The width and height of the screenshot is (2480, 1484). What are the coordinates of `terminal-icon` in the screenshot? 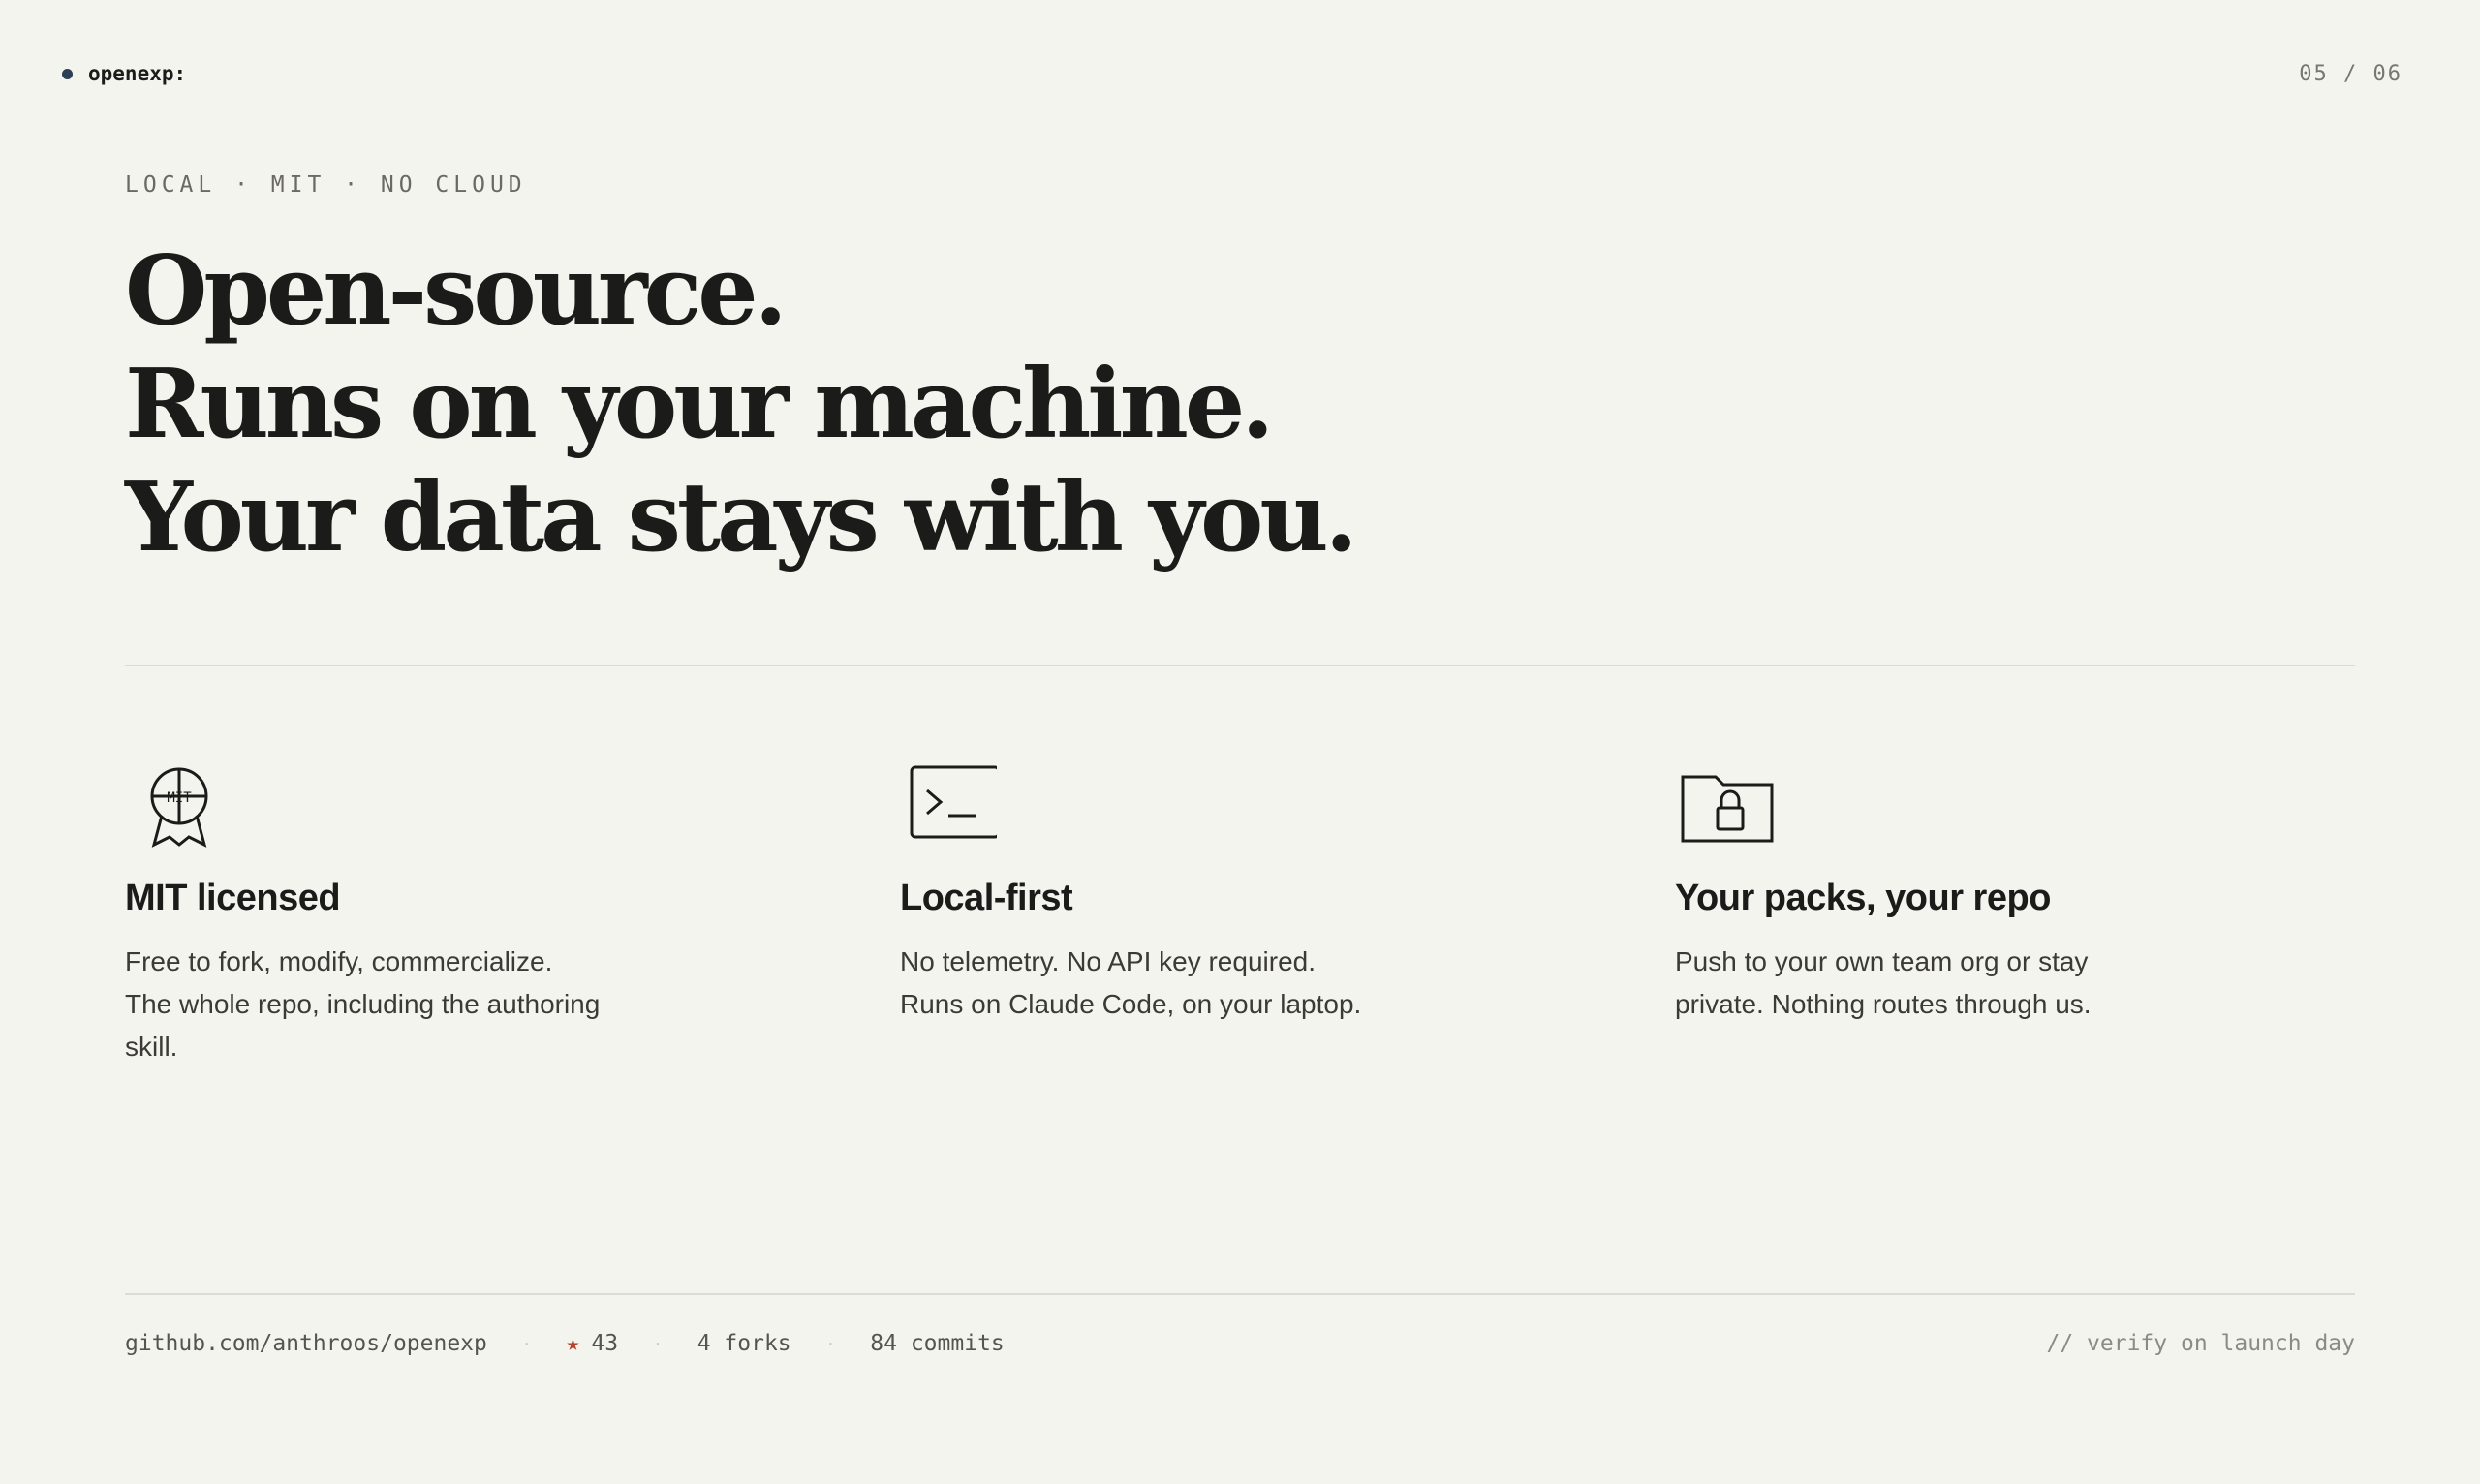 It's located at (1210, 804).